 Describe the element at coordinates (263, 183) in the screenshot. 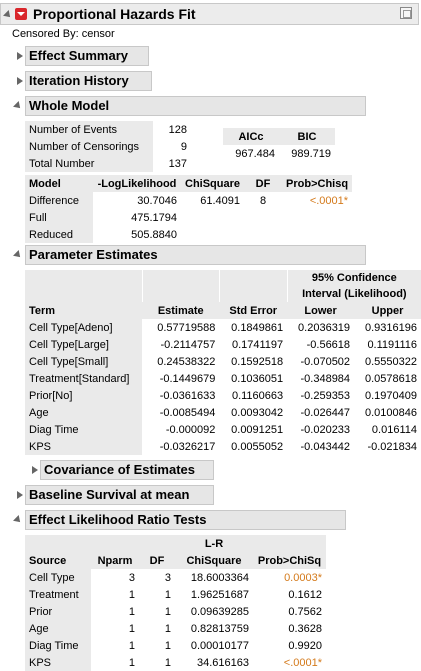

I see `column-header: DF` at that location.